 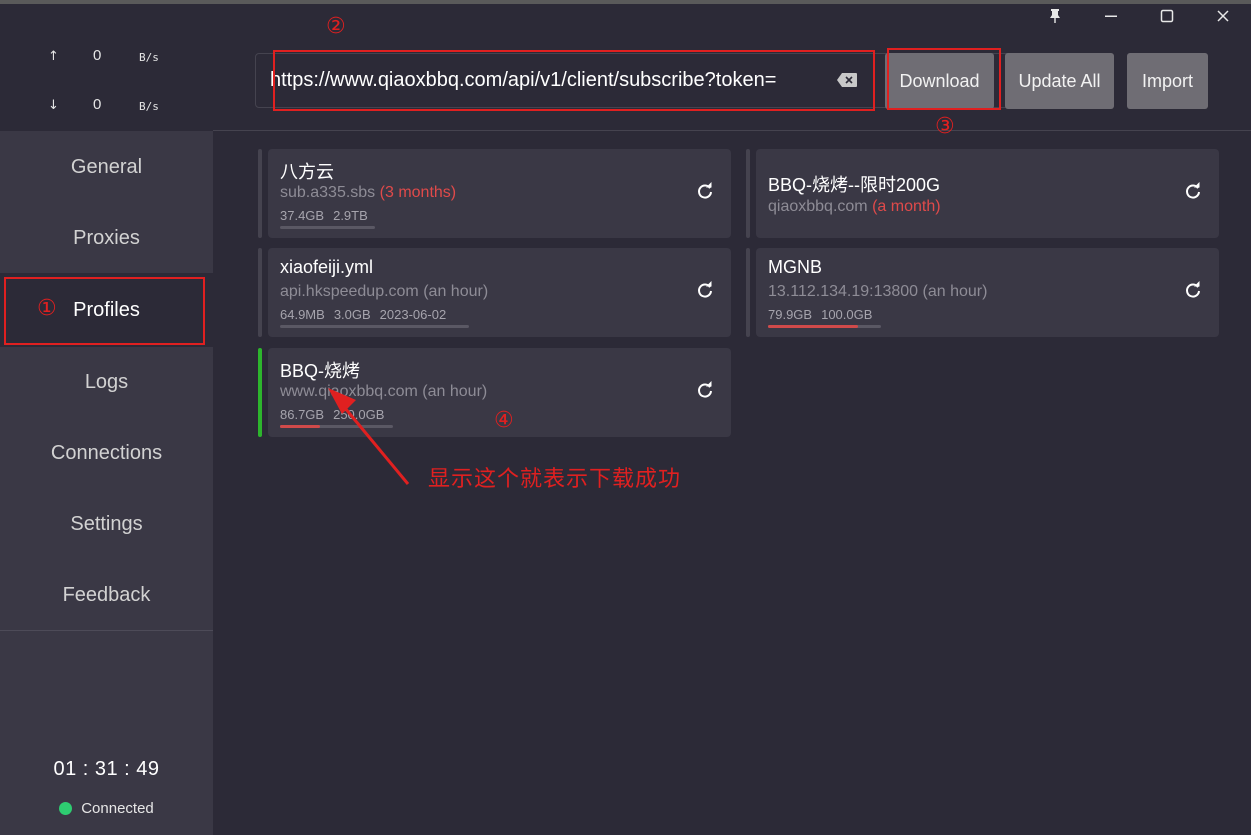 What do you see at coordinates (106, 238) in the screenshot?
I see `nav-item-proxies: Proxies` at bounding box center [106, 238].